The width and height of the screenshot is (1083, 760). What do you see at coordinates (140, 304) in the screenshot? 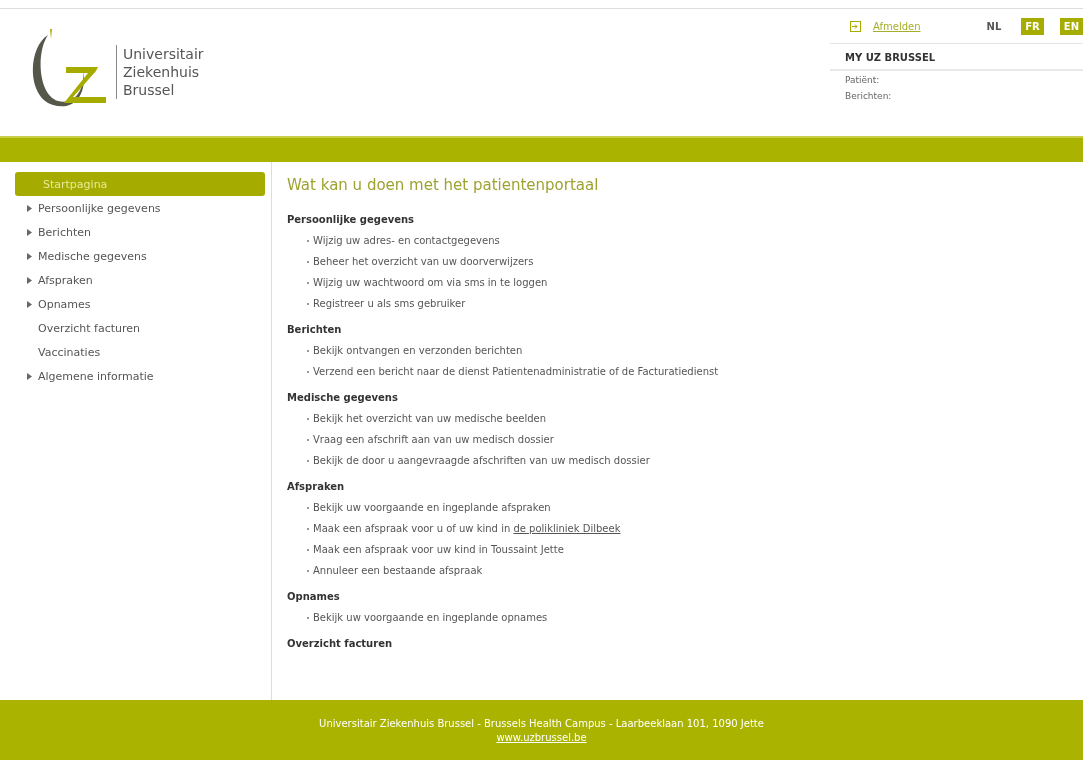
I see `sidebar-item: Opnames` at bounding box center [140, 304].